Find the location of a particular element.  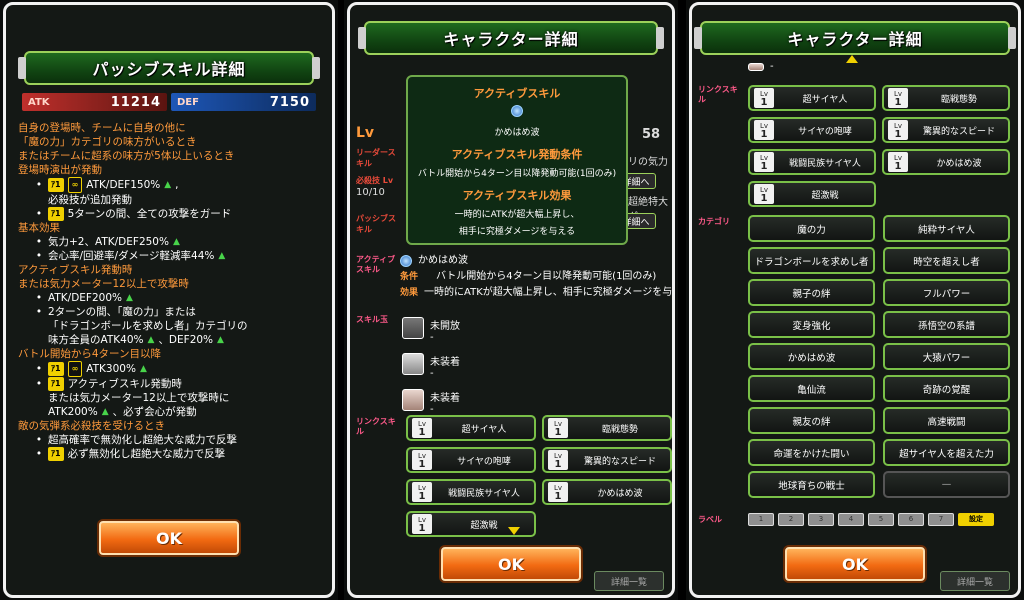

category-item: かめはめ波 is located at coordinates (811, 356).